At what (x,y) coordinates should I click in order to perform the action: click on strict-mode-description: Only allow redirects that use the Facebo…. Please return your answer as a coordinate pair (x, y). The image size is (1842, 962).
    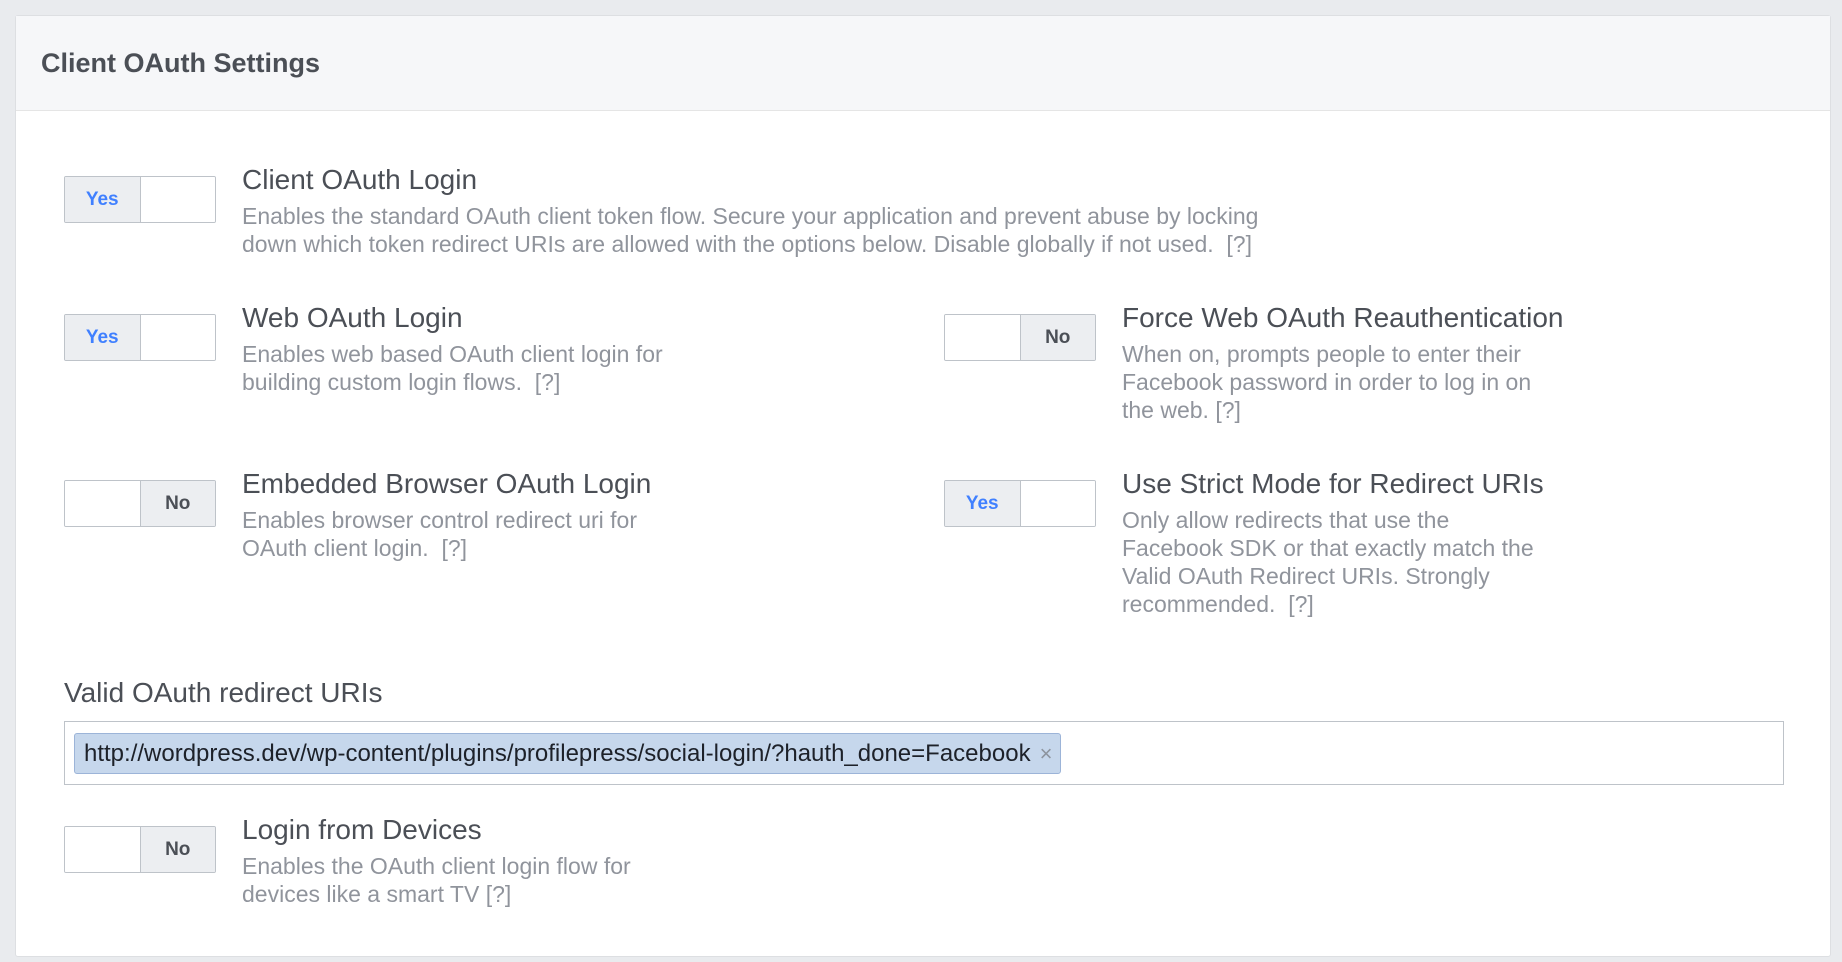
    Looking at the image, I should click on (1382, 562).